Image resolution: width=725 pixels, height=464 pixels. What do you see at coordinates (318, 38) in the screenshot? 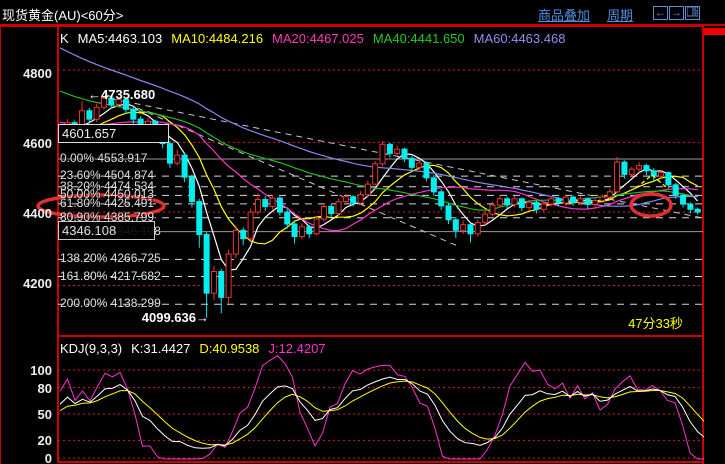
I see `ma-readout-item: MA20:4467.025` at bounding box center [318, 38].